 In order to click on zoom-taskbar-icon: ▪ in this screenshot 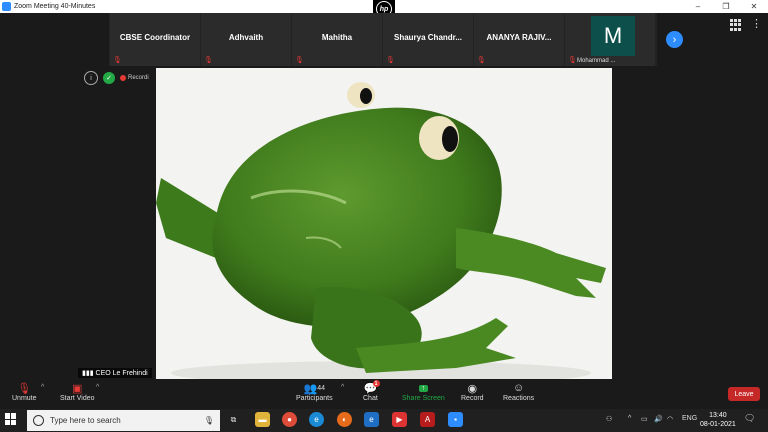, I will do `click(455, 419)`.